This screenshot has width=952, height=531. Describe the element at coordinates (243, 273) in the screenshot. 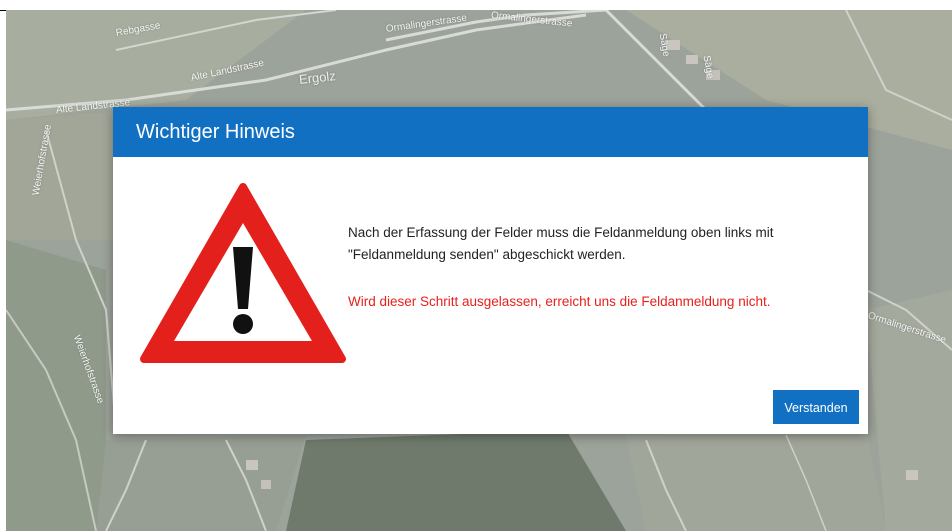

I see `warning-triangle-icon` at that location.